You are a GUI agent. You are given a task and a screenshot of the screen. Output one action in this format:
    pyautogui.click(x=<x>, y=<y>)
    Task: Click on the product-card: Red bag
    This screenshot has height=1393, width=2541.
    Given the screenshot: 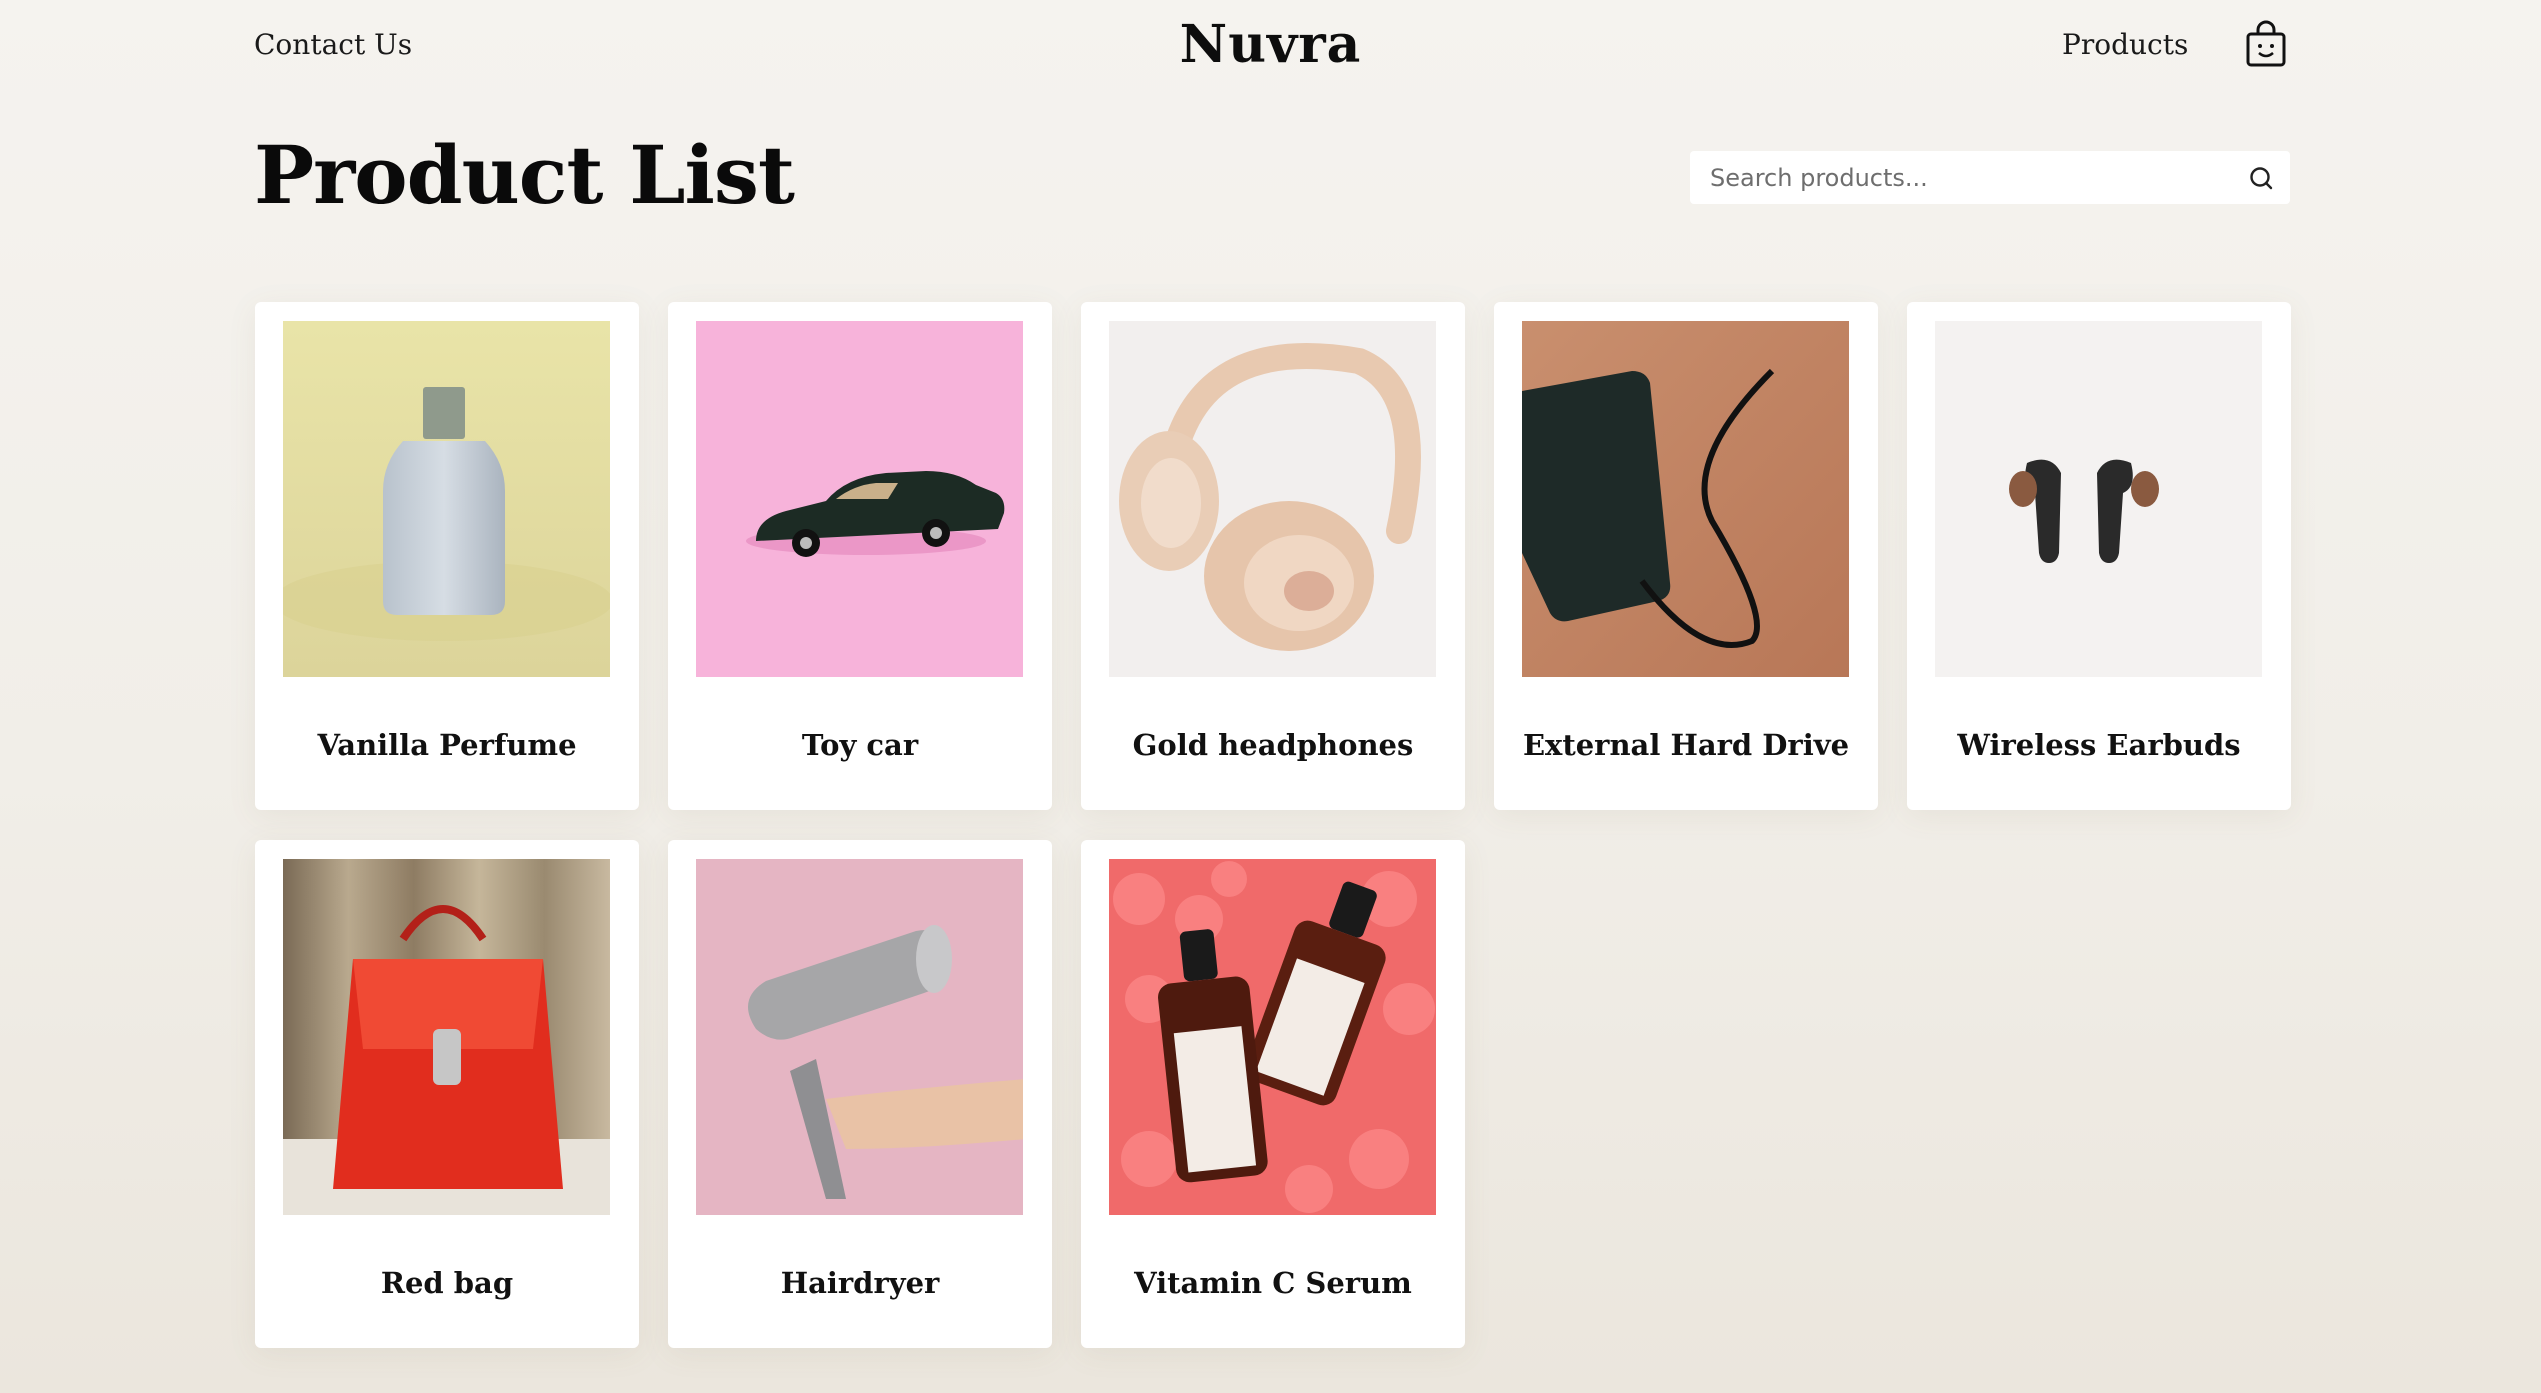 What is the action you would take?
    pyautogui.click(x=447, y=1094)
    